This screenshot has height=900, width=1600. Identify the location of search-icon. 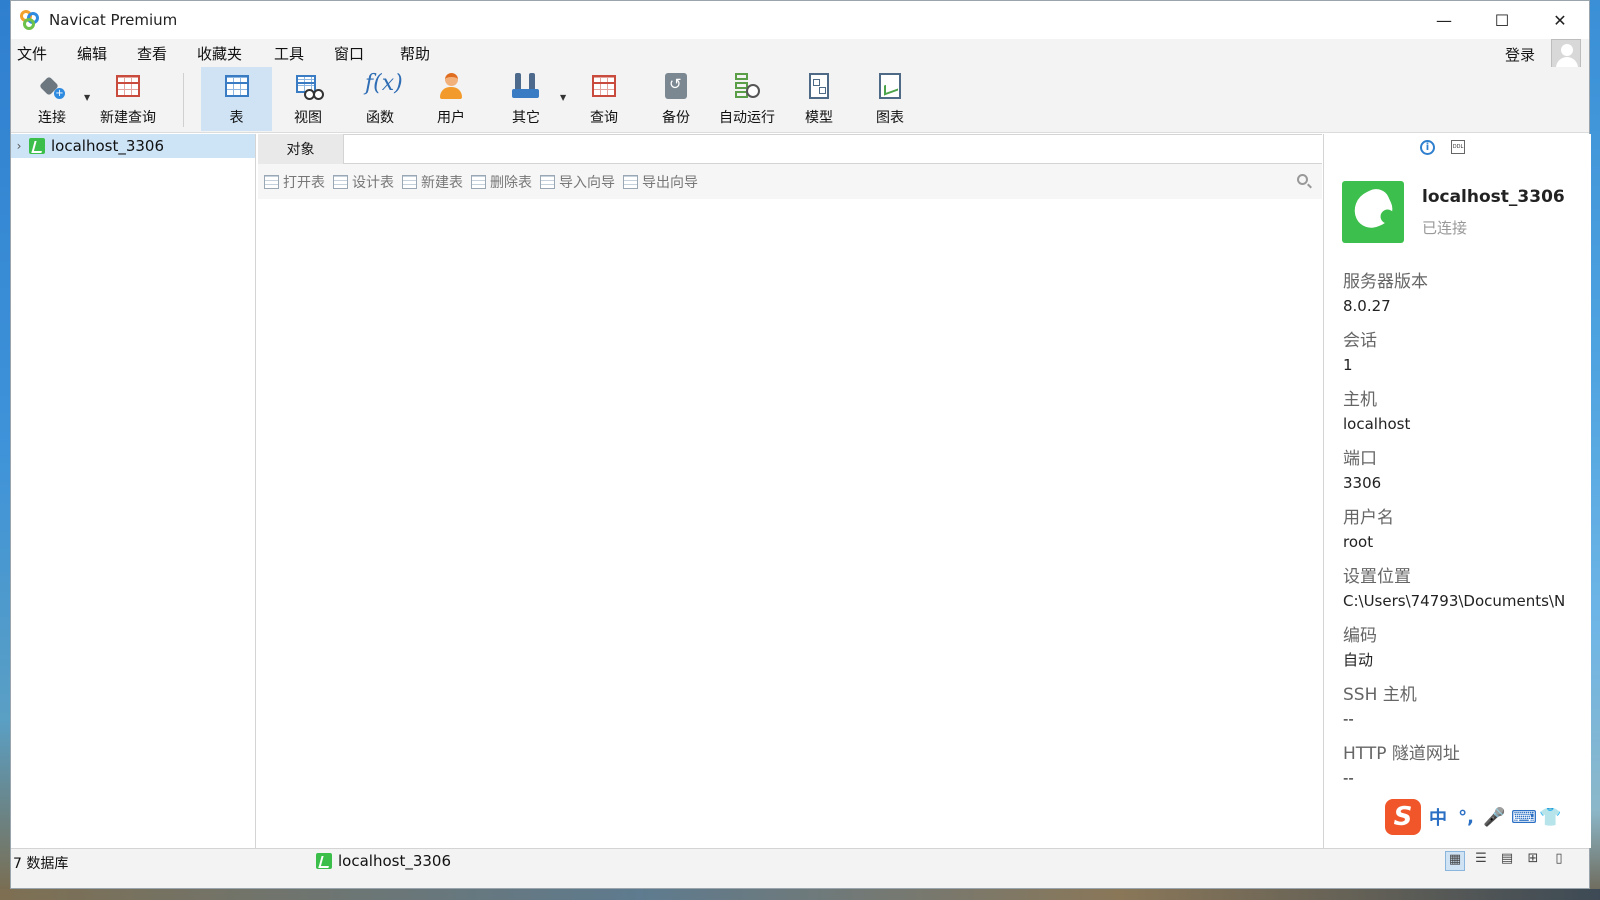
(1302, 179).